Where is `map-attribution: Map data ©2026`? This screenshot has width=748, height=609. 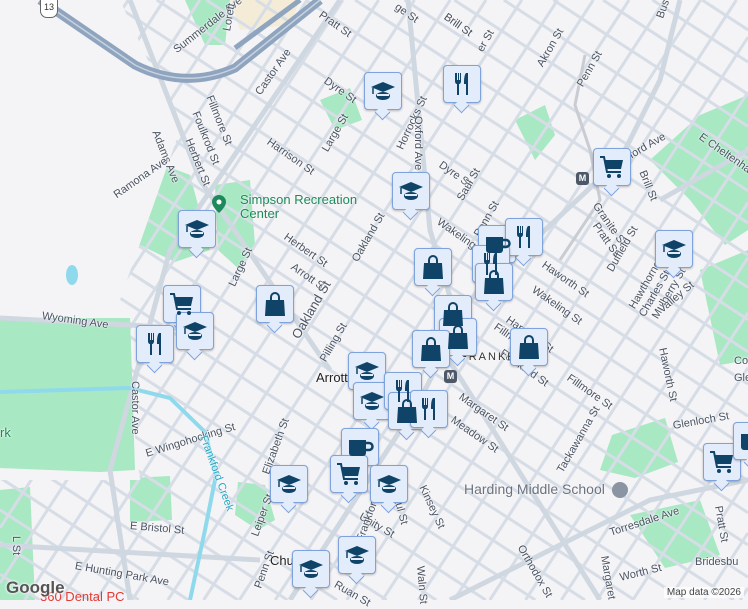 map-attribution: Map data ©2026 is located at coordinates (703, 592).